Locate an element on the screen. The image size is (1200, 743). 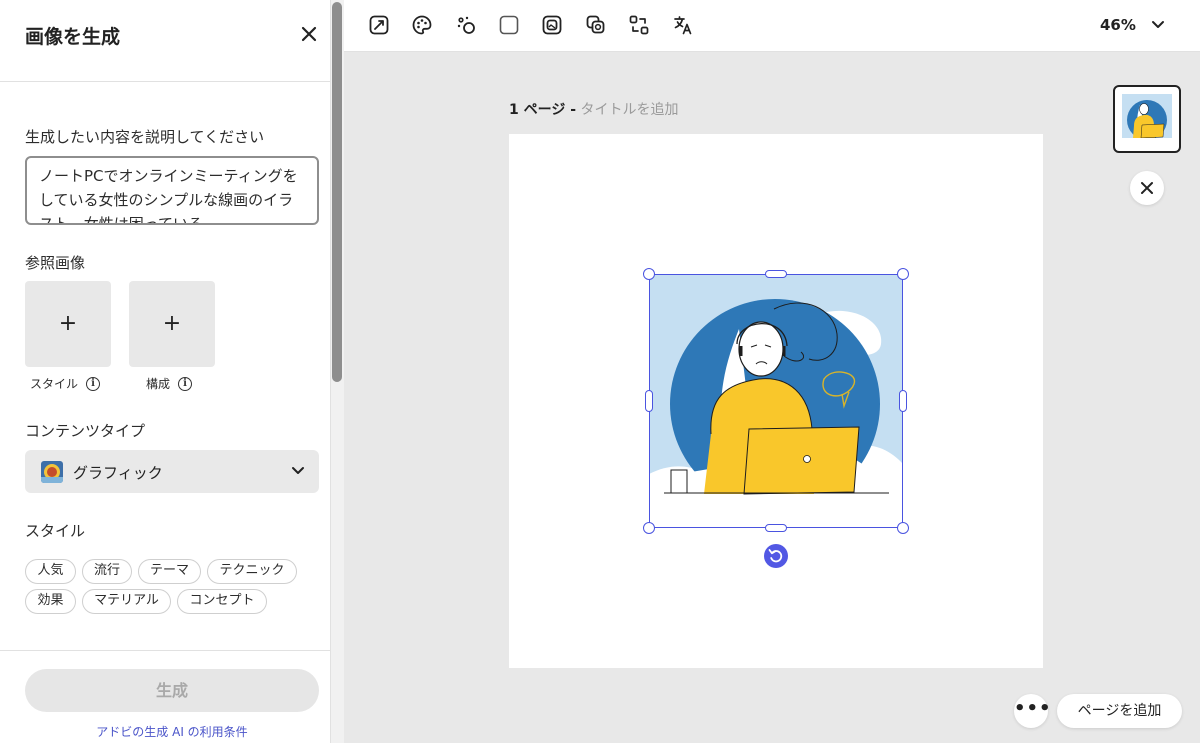
composition-reference-caption: 構成 i is located at coordinates (169, 383).